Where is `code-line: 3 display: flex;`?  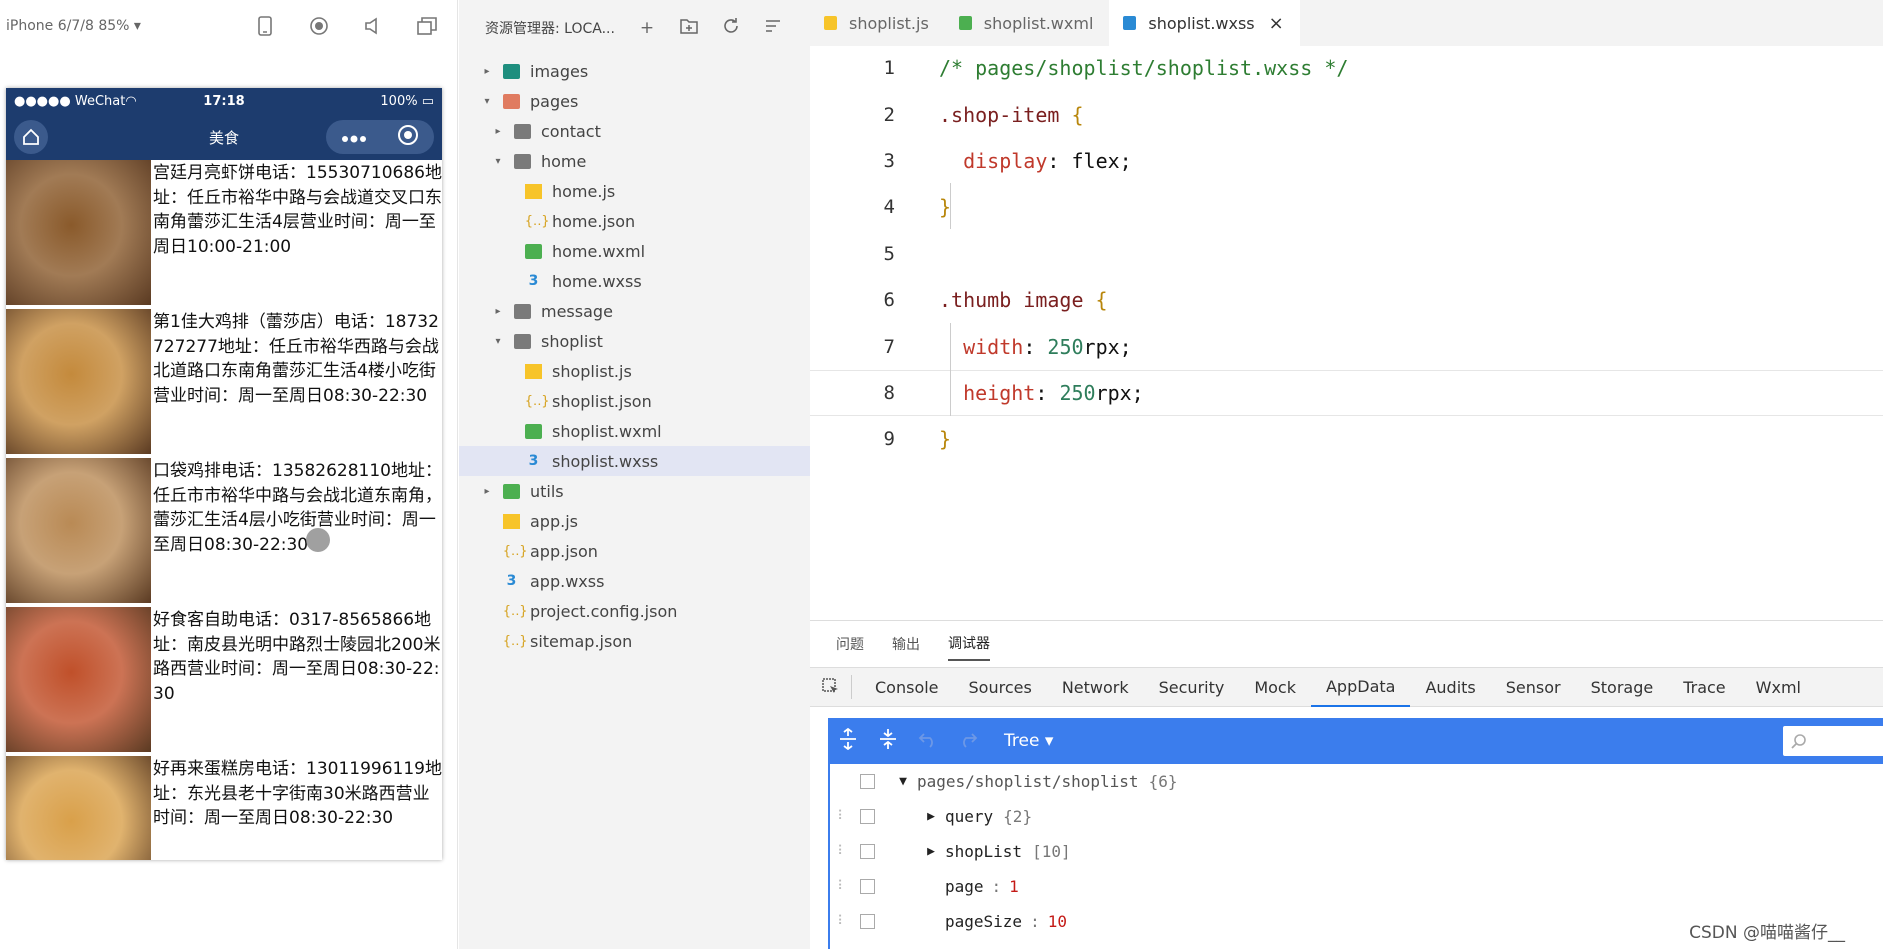 code-line: 3 display: flex; is located at coordinates (1346, 161).